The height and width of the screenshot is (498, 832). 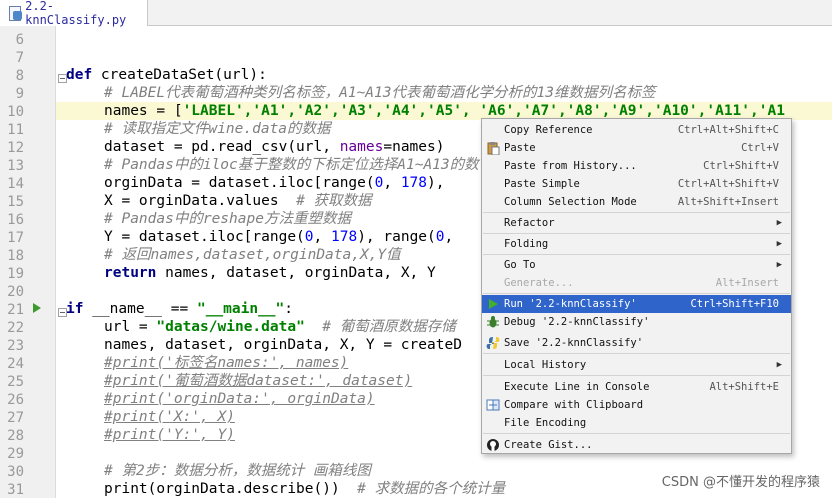 I want to click on code-line-13: orginData = dataset.iloc[range(0, 178),, so click(x=274, y=183).